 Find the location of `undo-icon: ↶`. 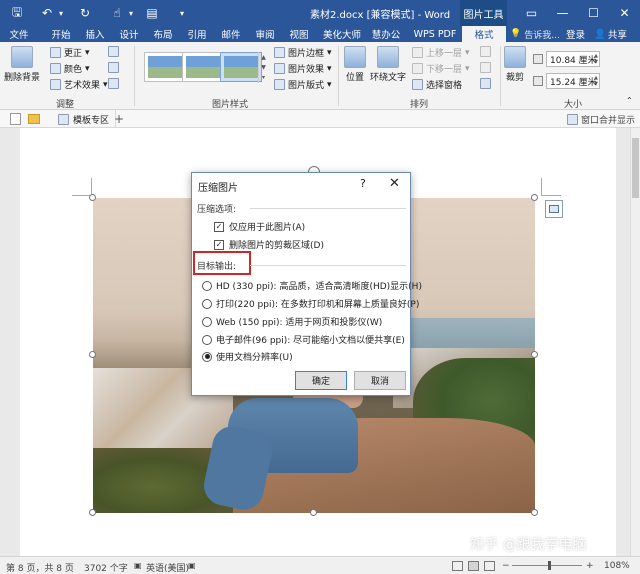

undo-icon: ↶ is located at coordinates (47, 13).